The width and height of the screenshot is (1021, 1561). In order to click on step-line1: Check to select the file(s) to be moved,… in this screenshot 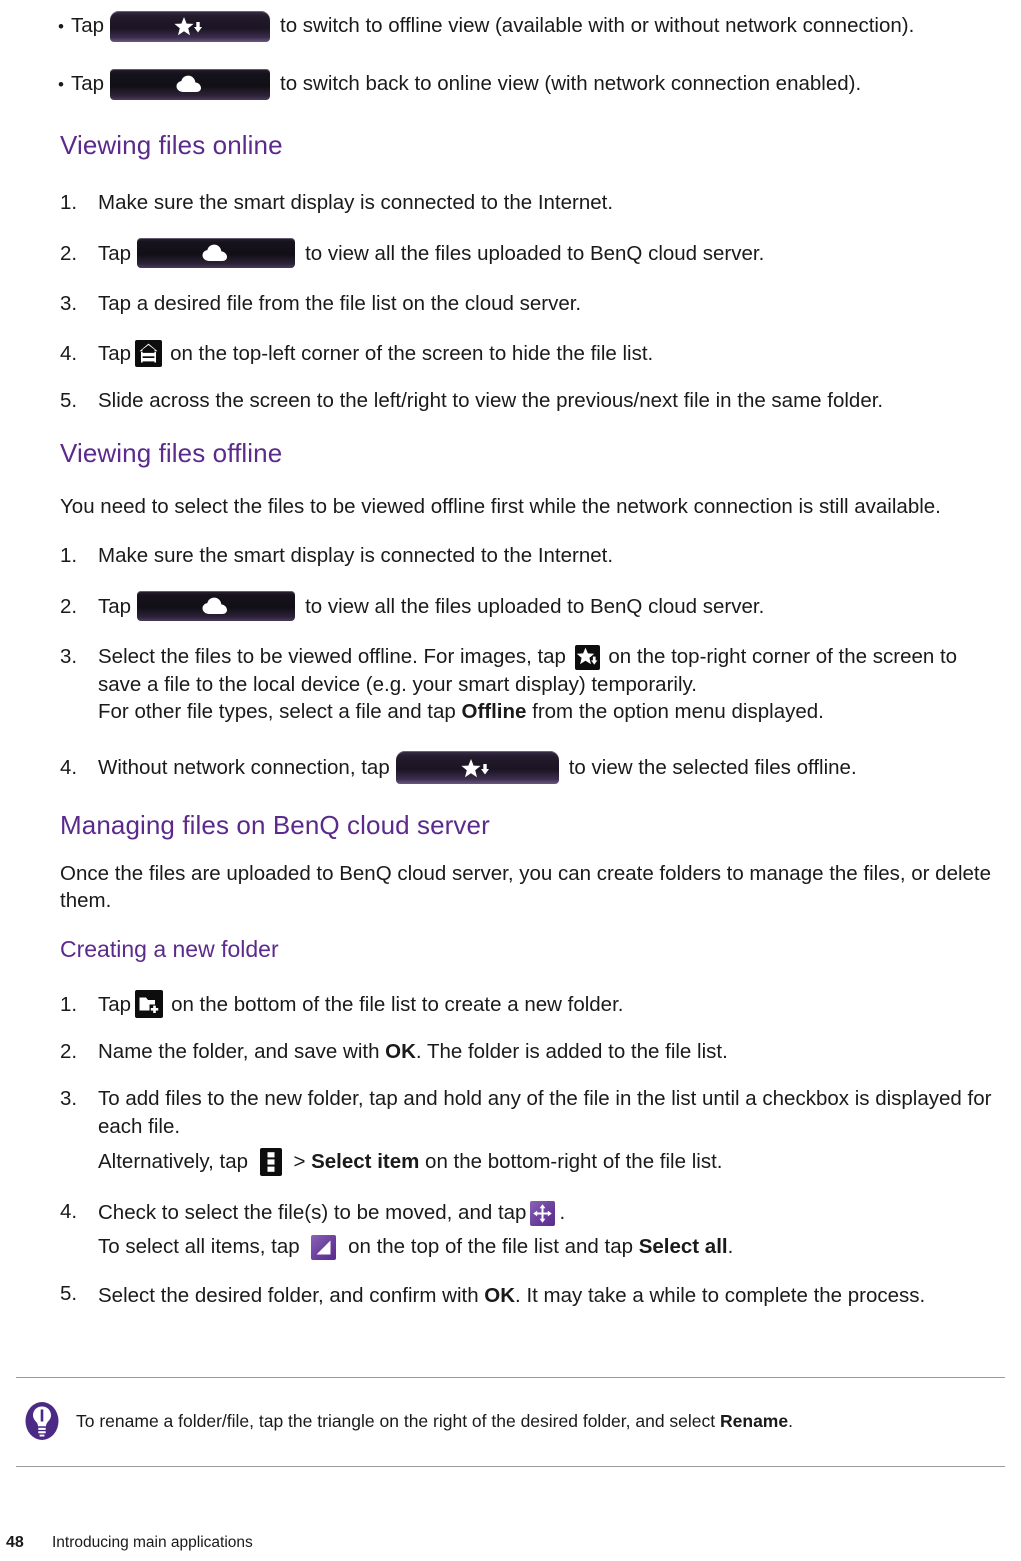, I will do `click(331, 1212)`.